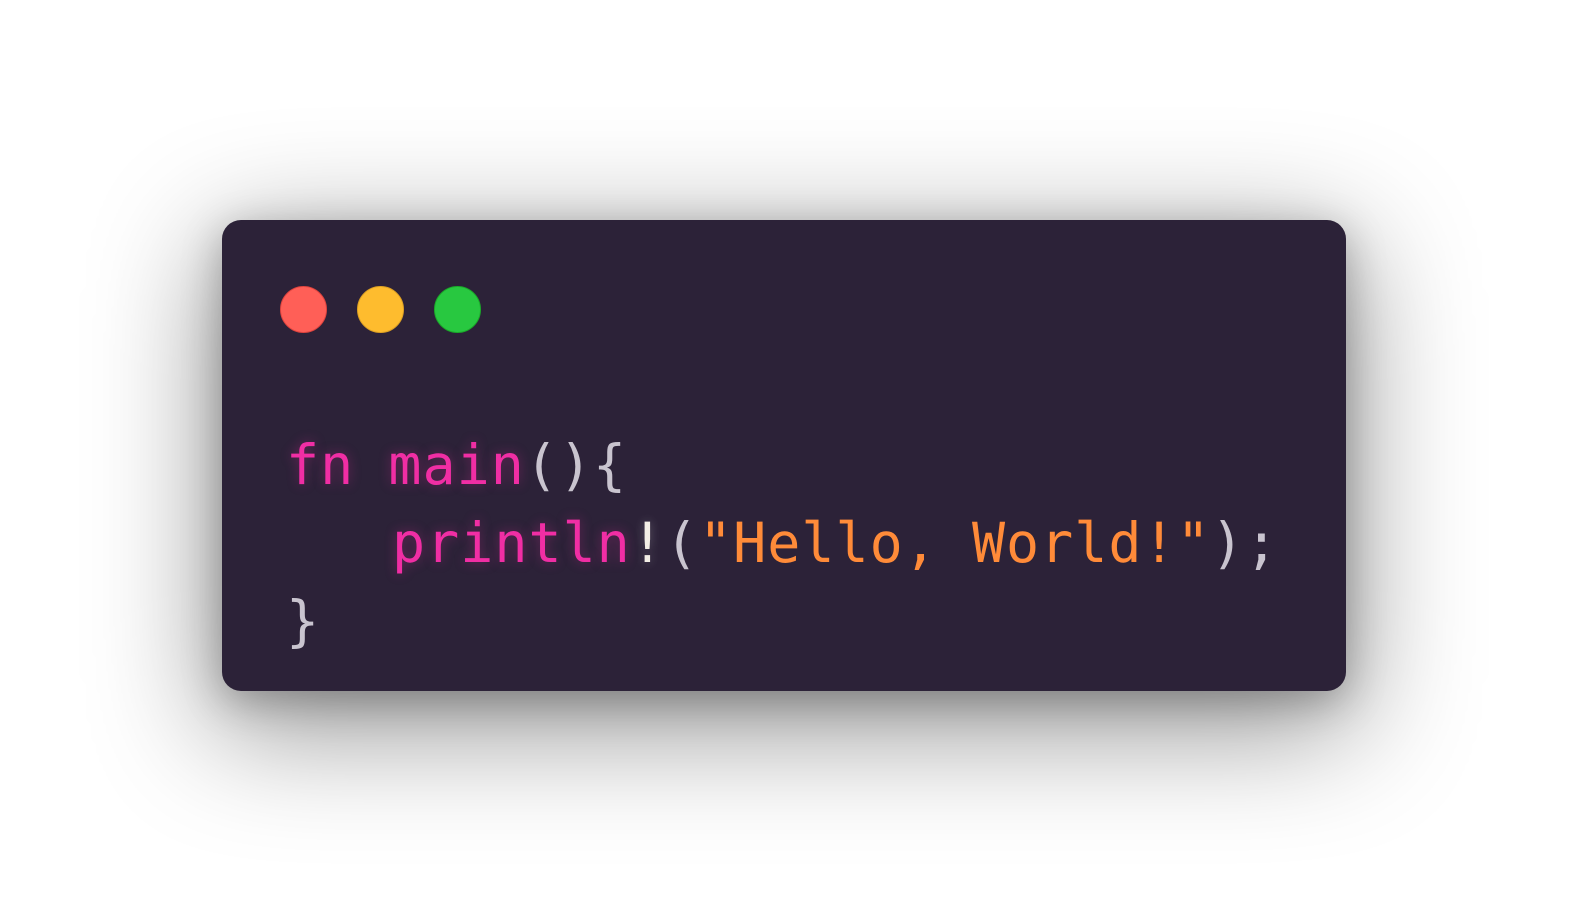 This screenshot has width=1584, height=924. What do you see at coordinates (610, 465) in the screenshot?
I see `open-brace: {` at bounding box center [610, 465].